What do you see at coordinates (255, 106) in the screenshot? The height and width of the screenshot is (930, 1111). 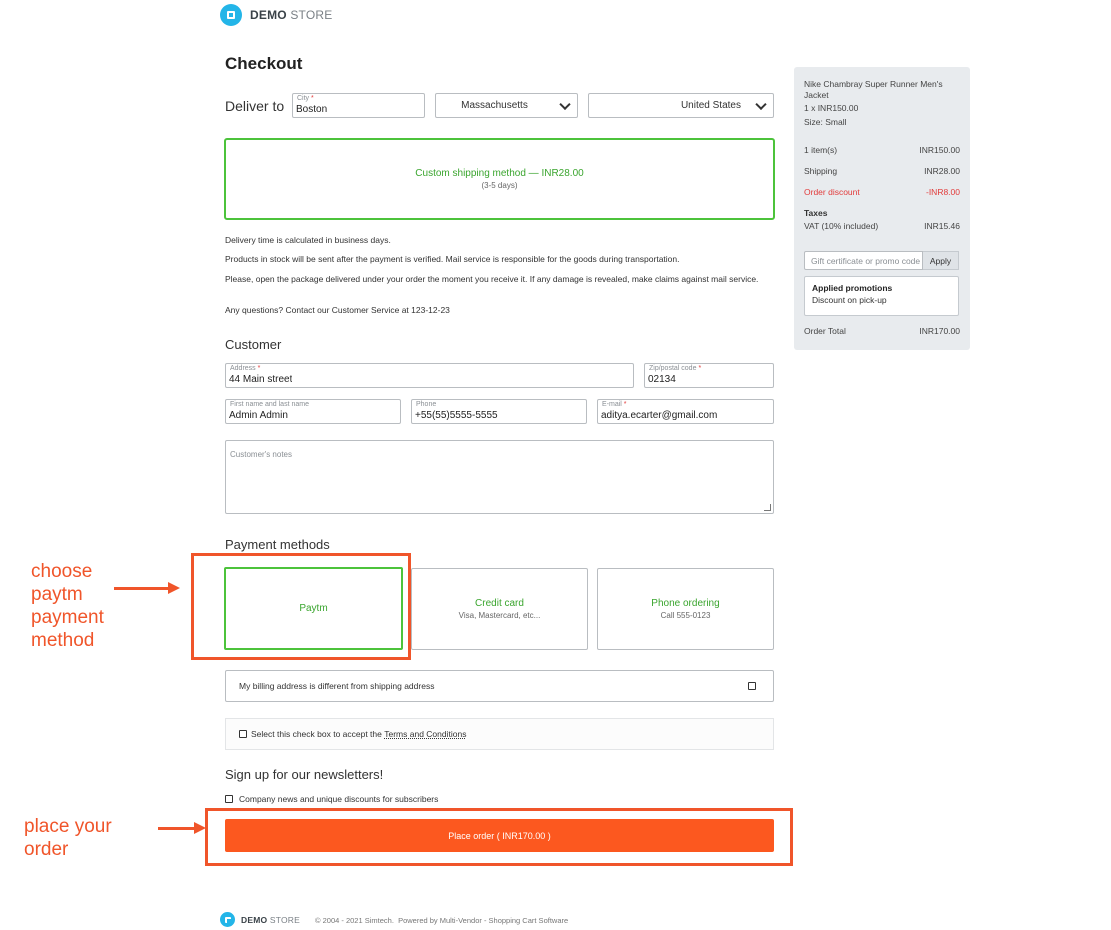 I see `deliver-to-label: Deliver to` at bounding box center [255, 106].